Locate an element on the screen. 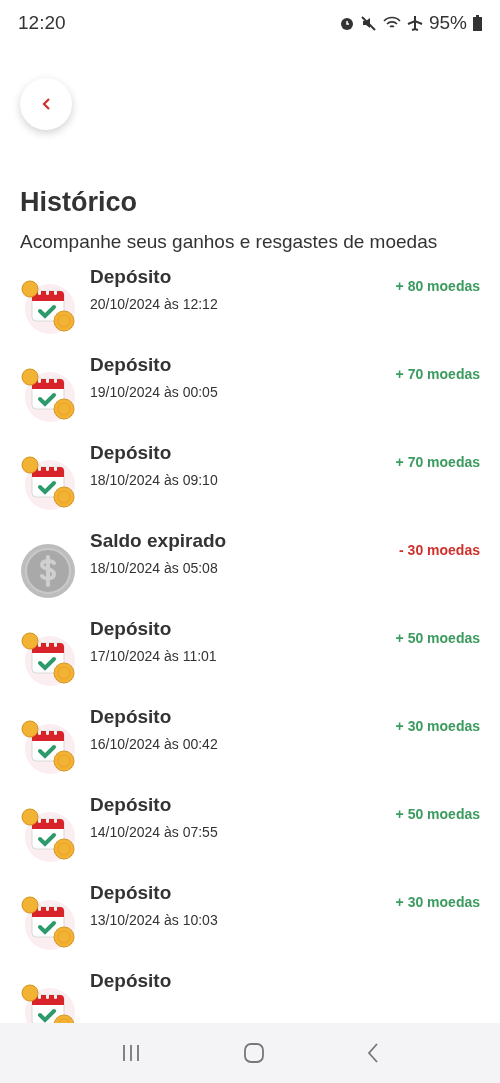  transaction-date: 13/10/2024 às 10:03 is located at coordinates (154, 920).